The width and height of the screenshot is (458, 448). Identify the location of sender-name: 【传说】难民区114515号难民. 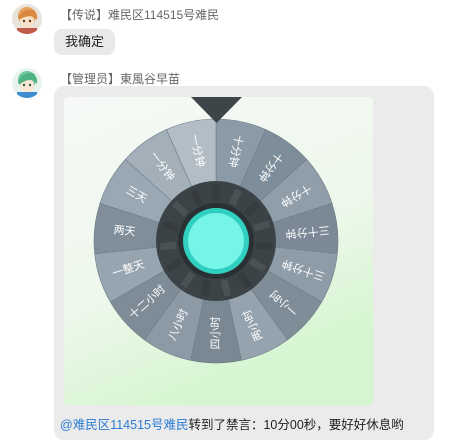
(139, 14).